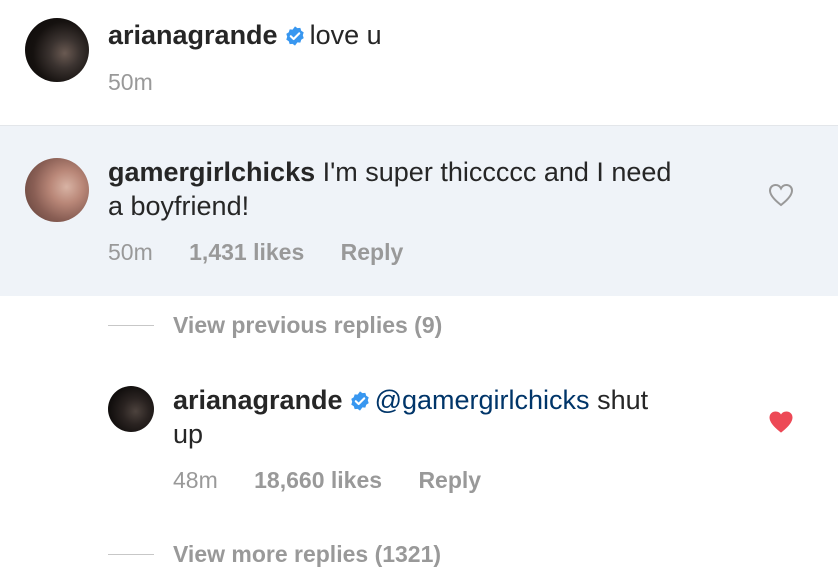 The image size is (838, 578). I want to click on reply-meta: 48m 18,660 likes Reply, so click(342, 480).